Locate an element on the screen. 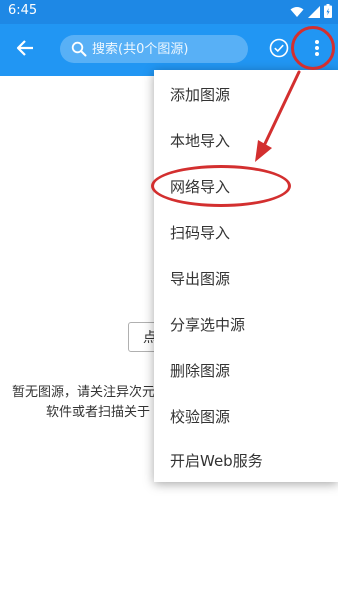 The height and width of the screenshot is (600, 338). check-circle-icon is located at coordinates (279, 50).